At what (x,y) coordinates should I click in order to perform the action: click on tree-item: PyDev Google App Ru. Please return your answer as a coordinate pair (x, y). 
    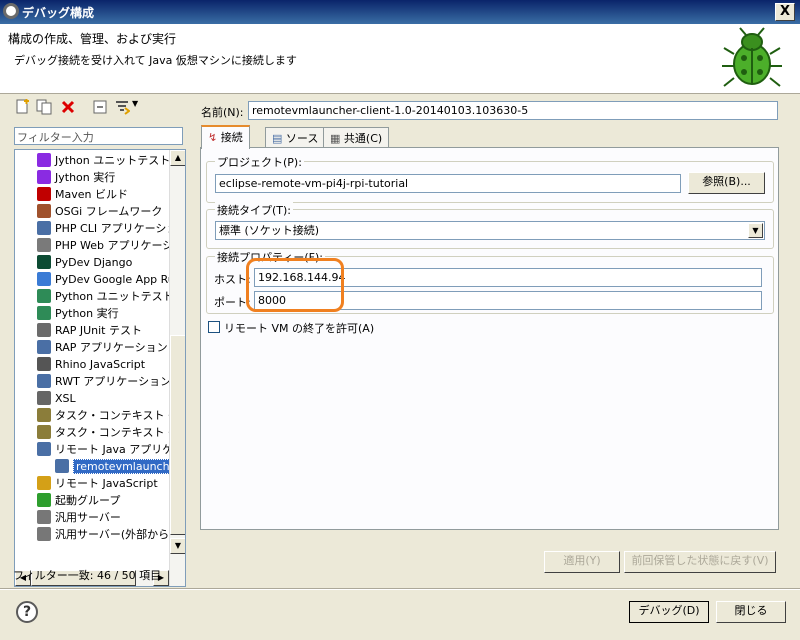
    Looking at the image, I should click on (106, 279).